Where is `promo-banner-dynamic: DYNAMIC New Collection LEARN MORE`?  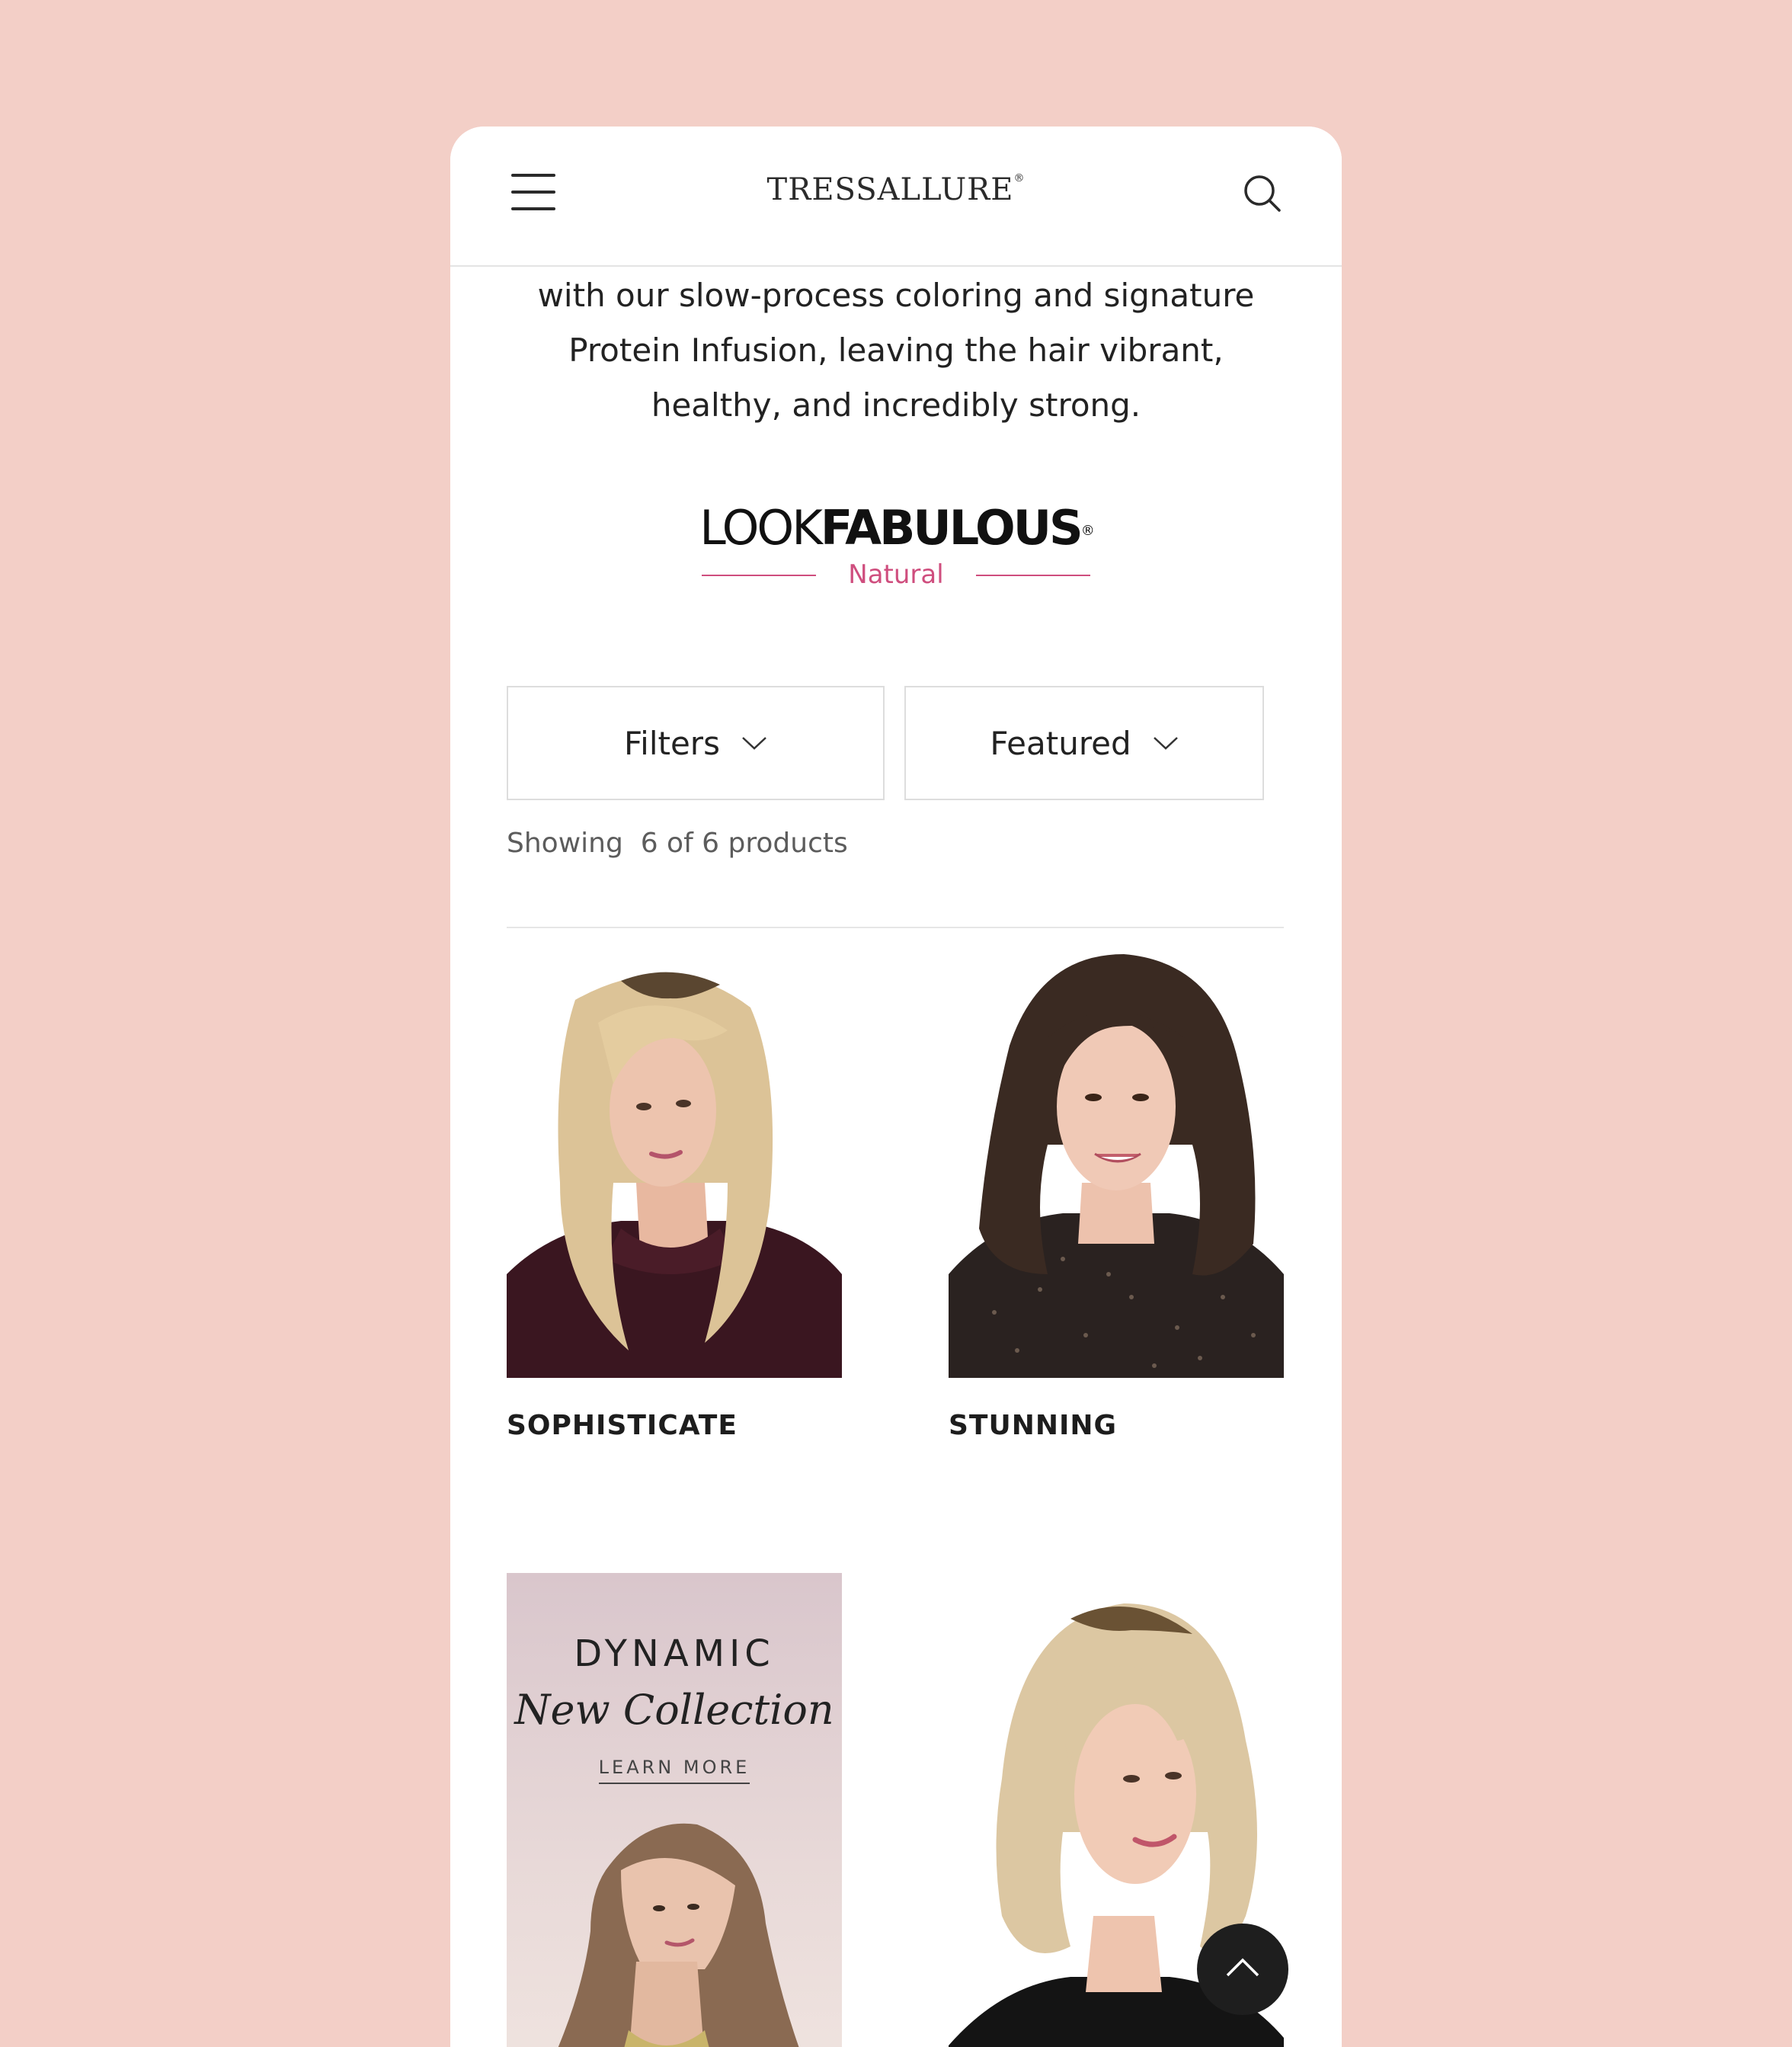 promo-banner-dynamic: DYNAMIC New Collection LEARN MORE is located at coordinates (674, 1810).